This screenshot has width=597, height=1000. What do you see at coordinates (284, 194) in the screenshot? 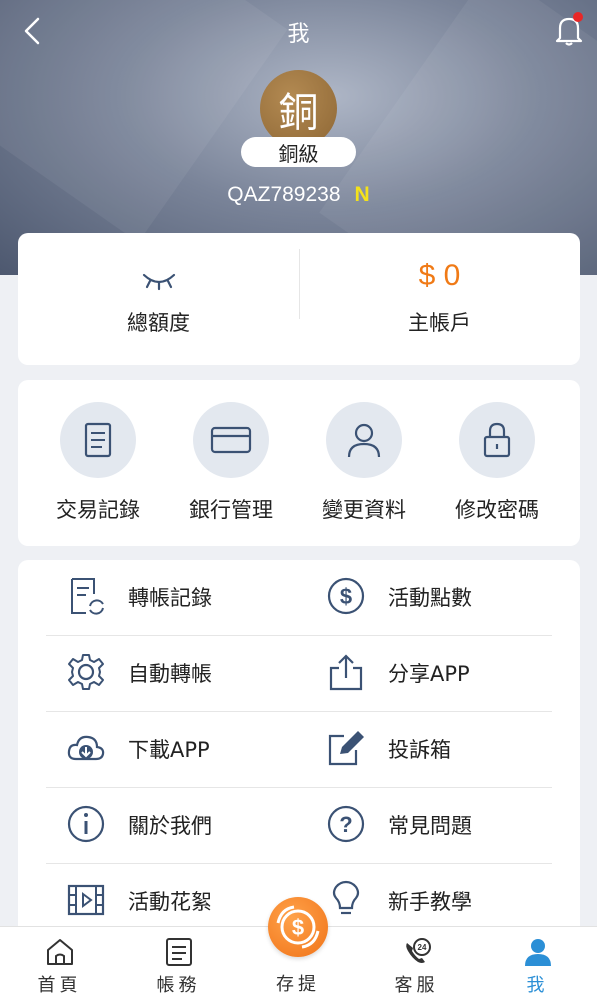
I see `user-id: QAZ789238` at bounding box center [284, 194].